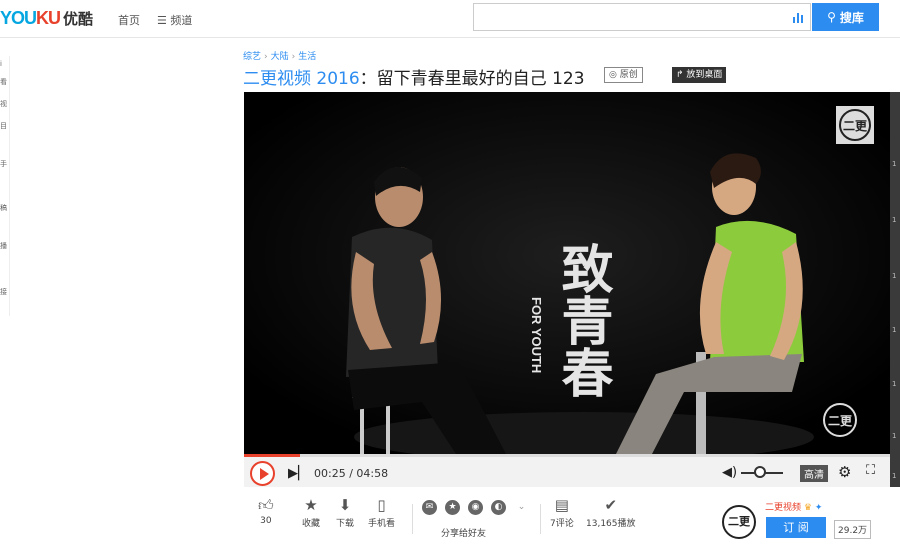  What do you see at coordinates (3, 64) in the screenshot?
I see `rail-item: i` at bounding box center [3, 64].